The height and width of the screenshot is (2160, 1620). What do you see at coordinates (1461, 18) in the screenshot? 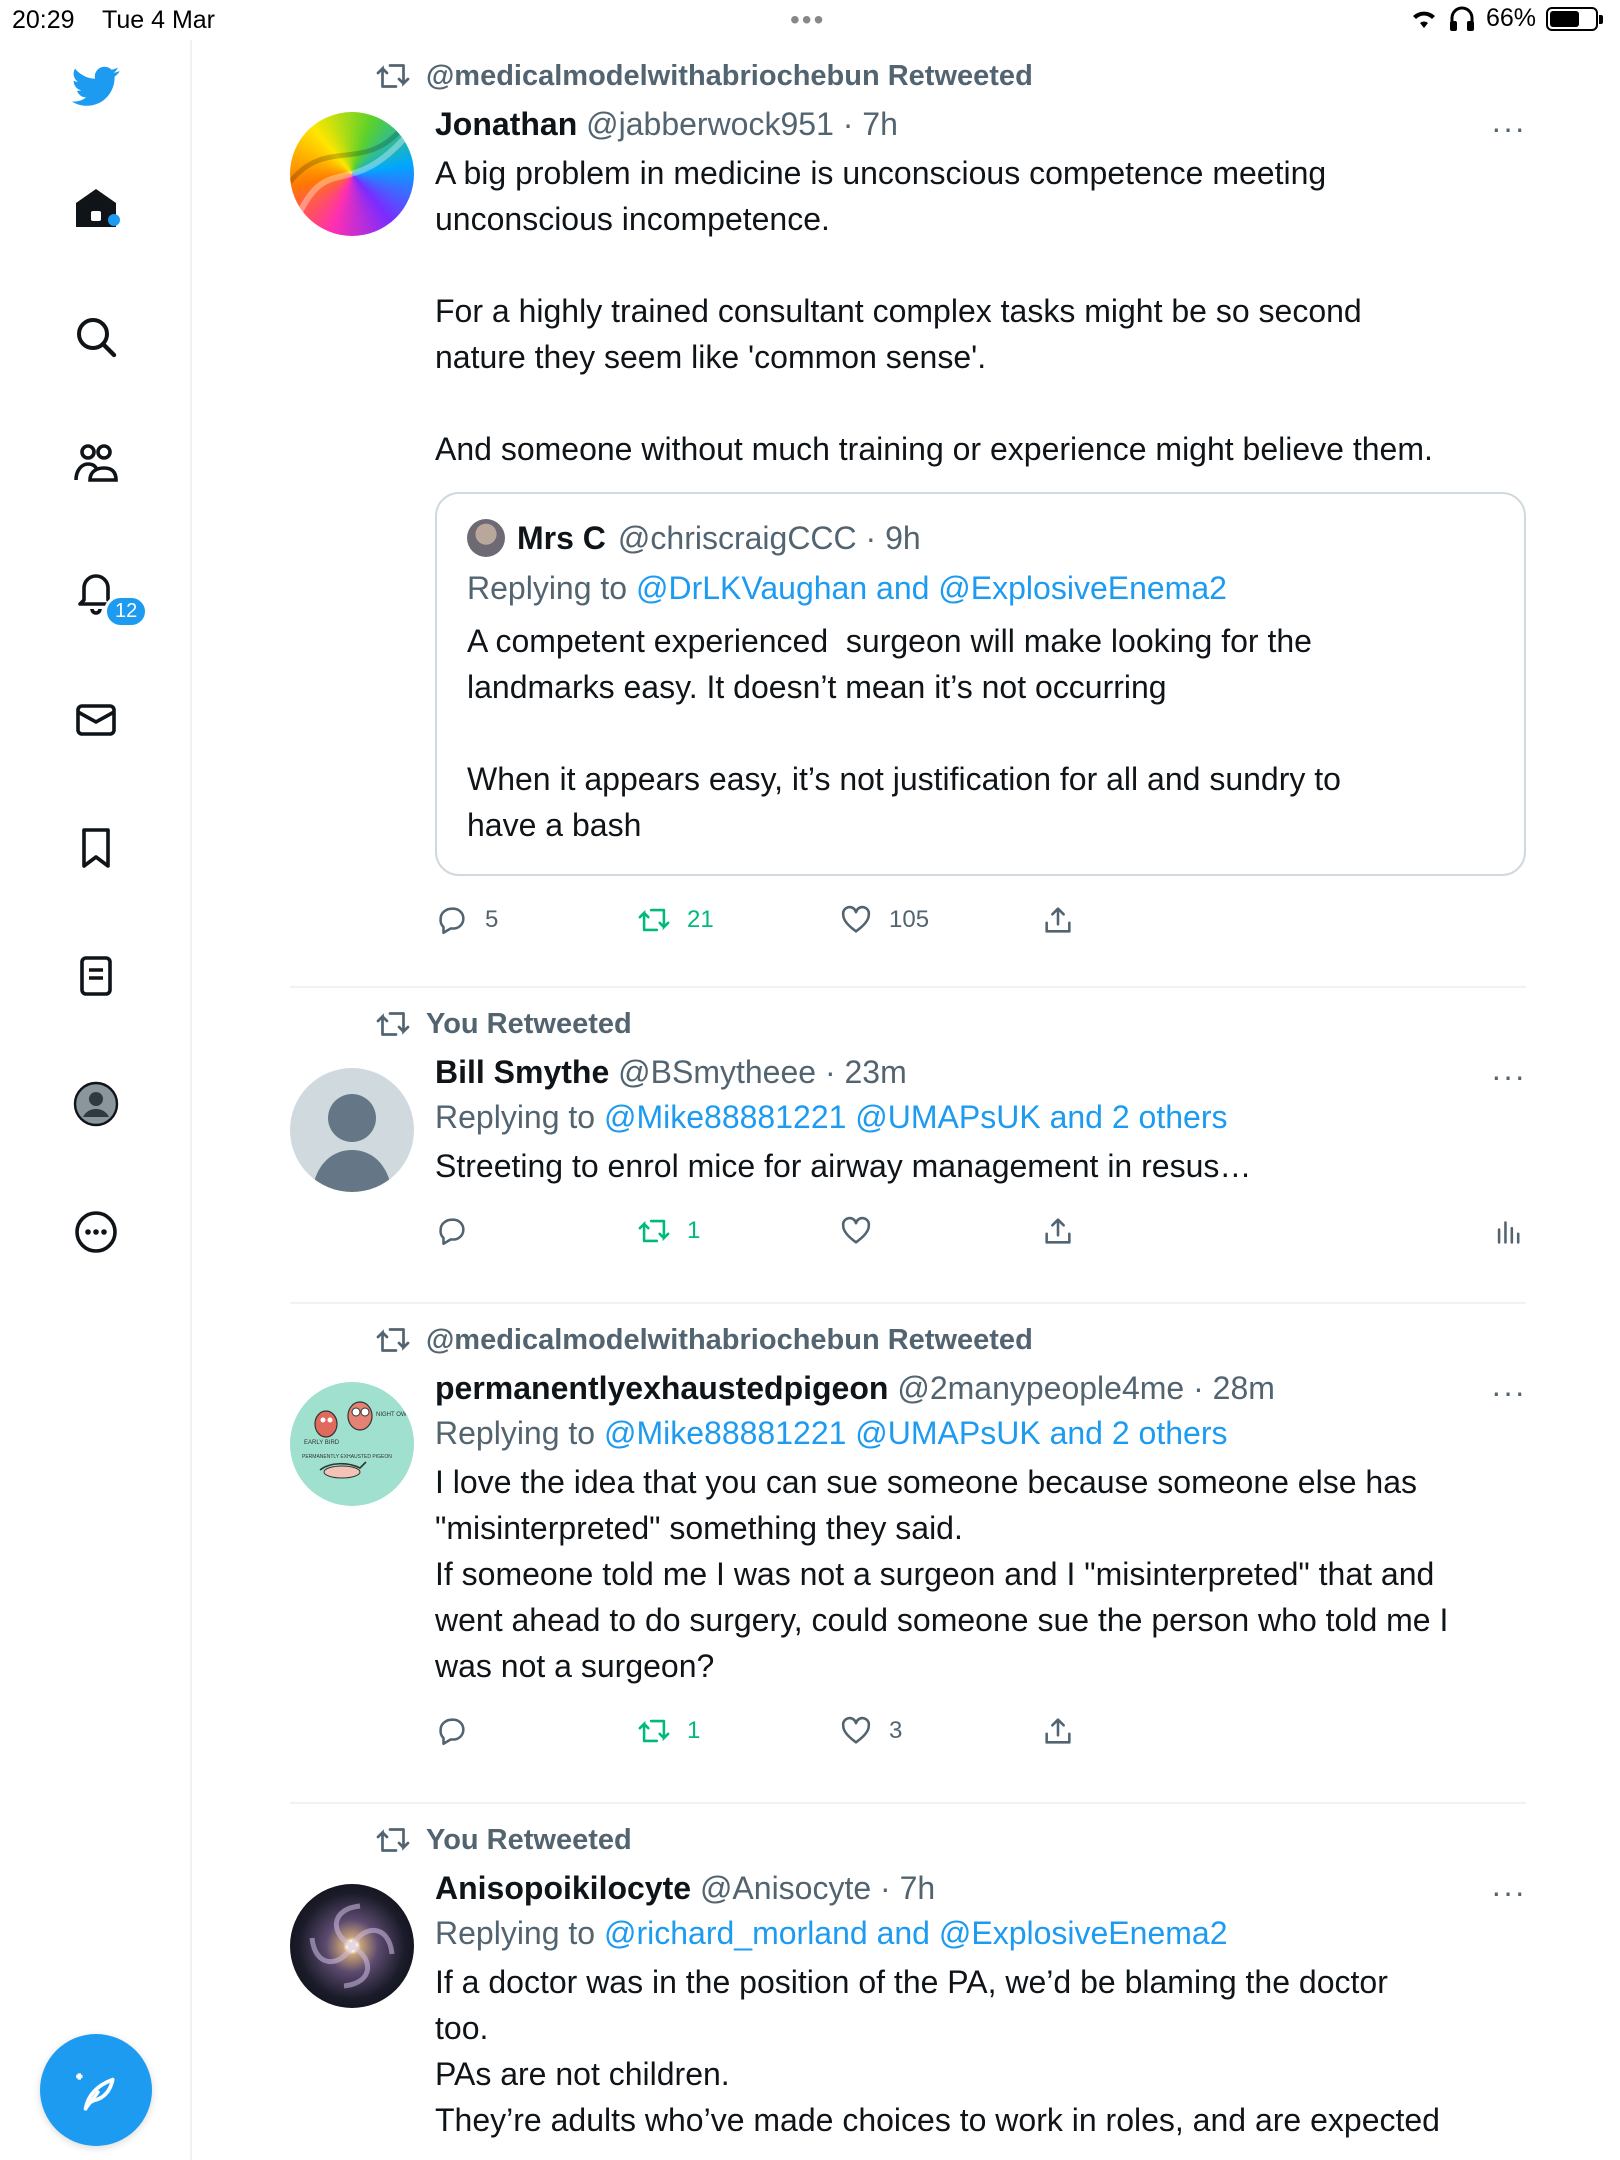
I see `headphones-icon` at bounding box center [1461, 18].